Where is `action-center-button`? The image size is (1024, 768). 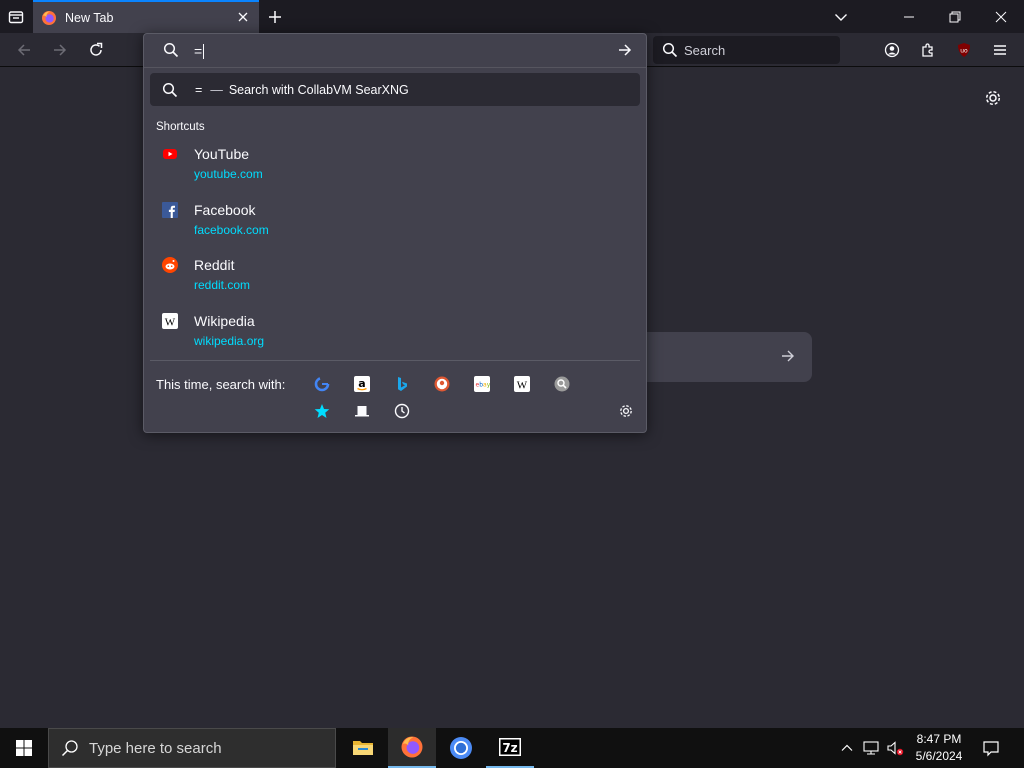
action-center-button is located at coordinates (991, 748).